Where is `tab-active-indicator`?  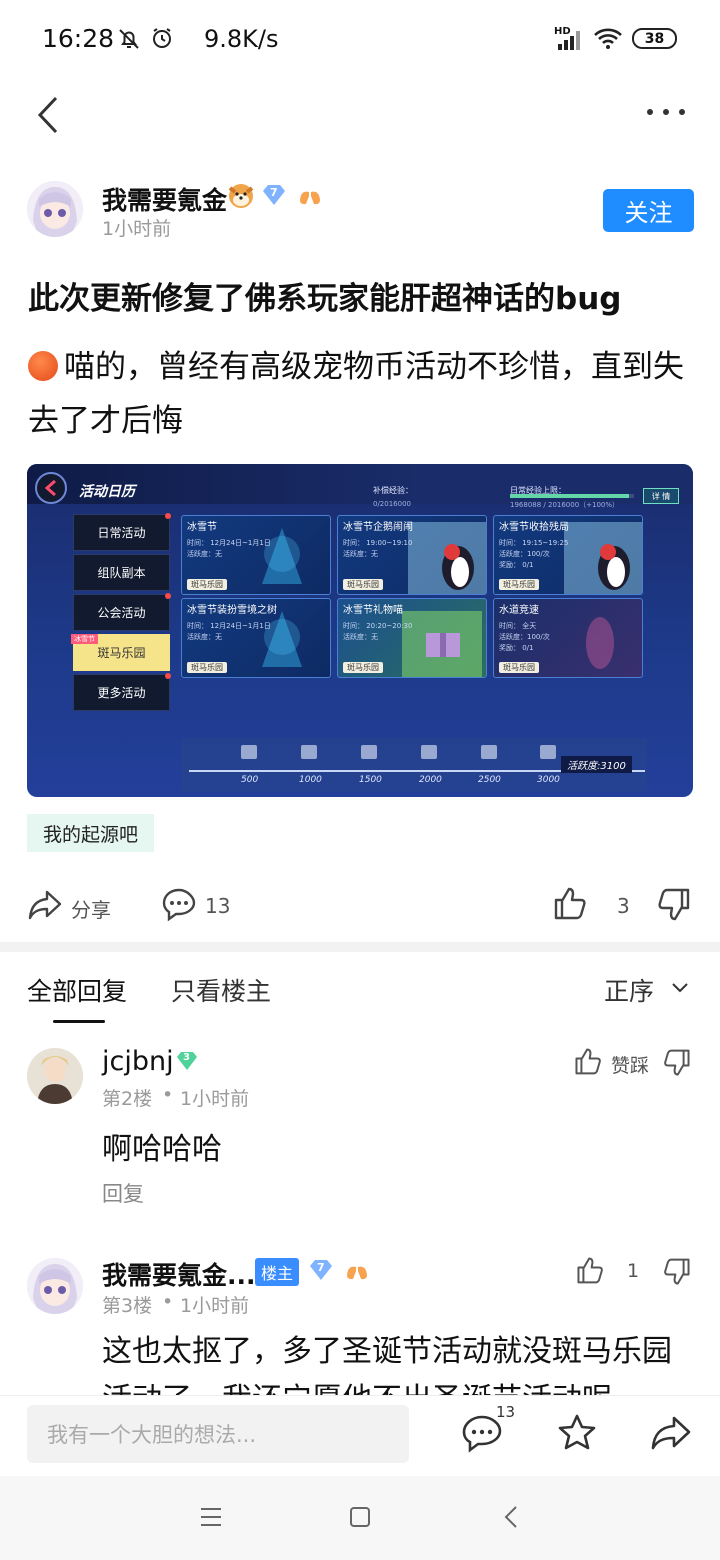 tab-active-indicator is located at coordinates (79, 1021).